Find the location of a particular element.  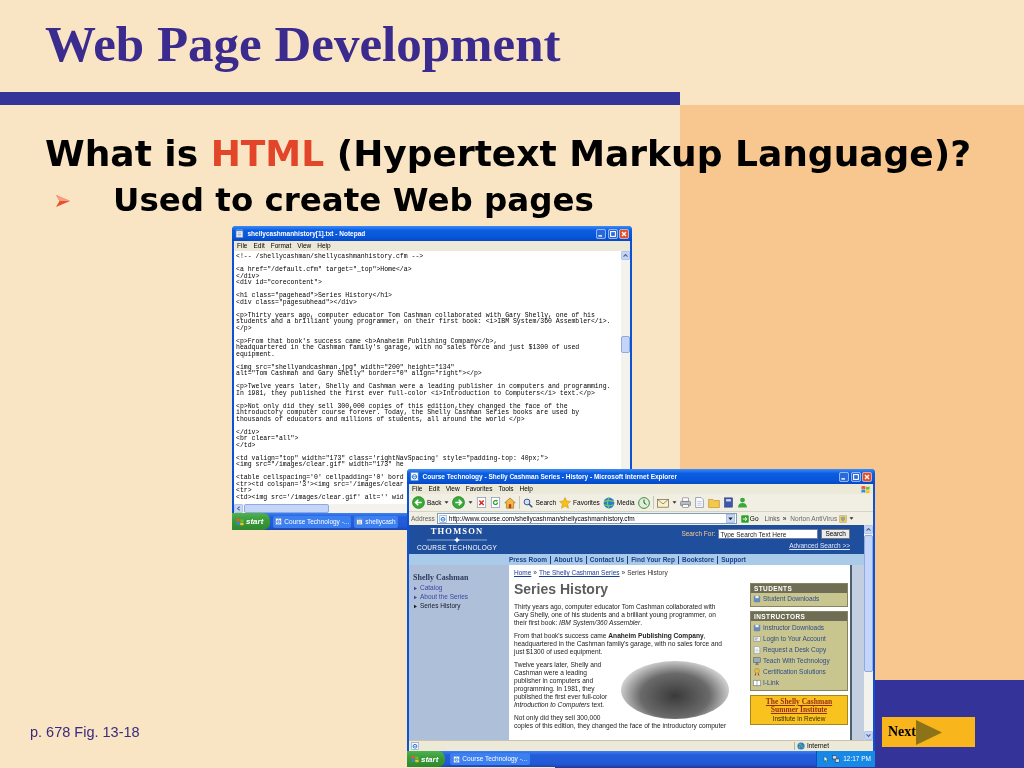

forward-icon is located at coordinates (459, 502).